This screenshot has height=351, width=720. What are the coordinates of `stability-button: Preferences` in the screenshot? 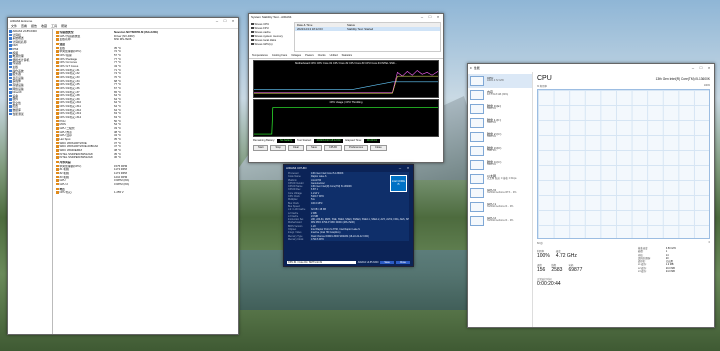 It's located at (356, 147).